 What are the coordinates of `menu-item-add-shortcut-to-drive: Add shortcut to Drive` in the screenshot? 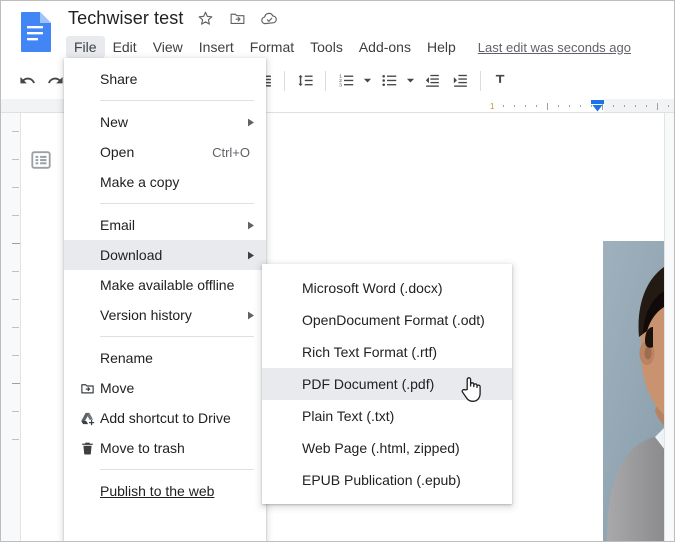 It's located at (165, 418).